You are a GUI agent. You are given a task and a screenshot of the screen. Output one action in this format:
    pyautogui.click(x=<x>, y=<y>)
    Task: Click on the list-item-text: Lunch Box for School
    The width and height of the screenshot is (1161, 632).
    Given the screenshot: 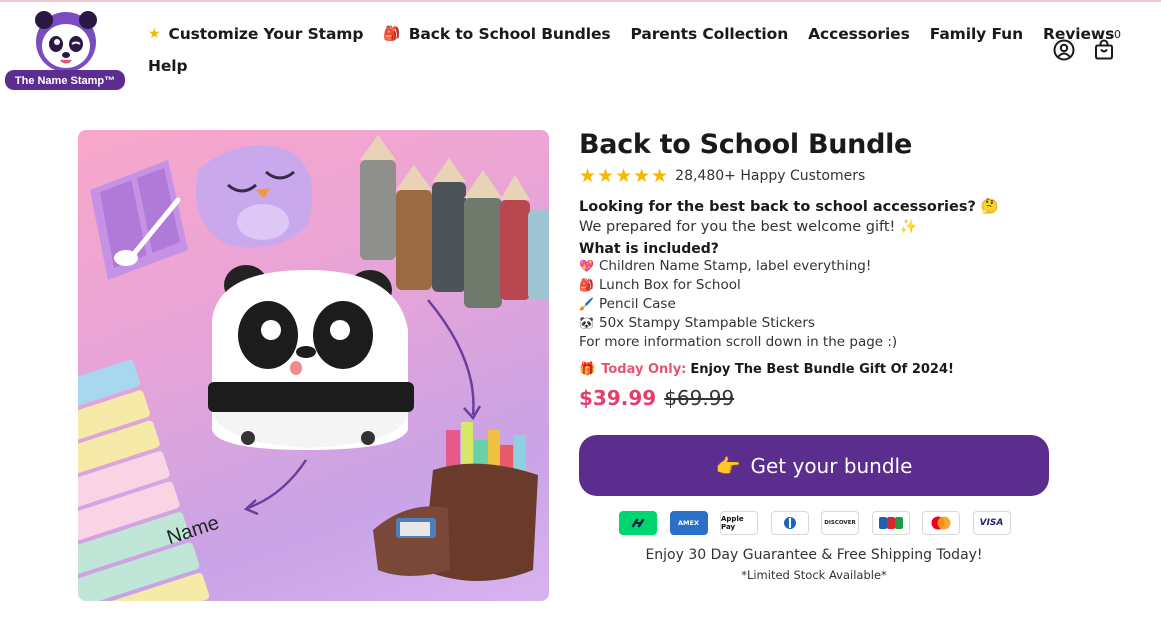 What is the action you would take?
    pyautogui.click(x=670, y=285)
    